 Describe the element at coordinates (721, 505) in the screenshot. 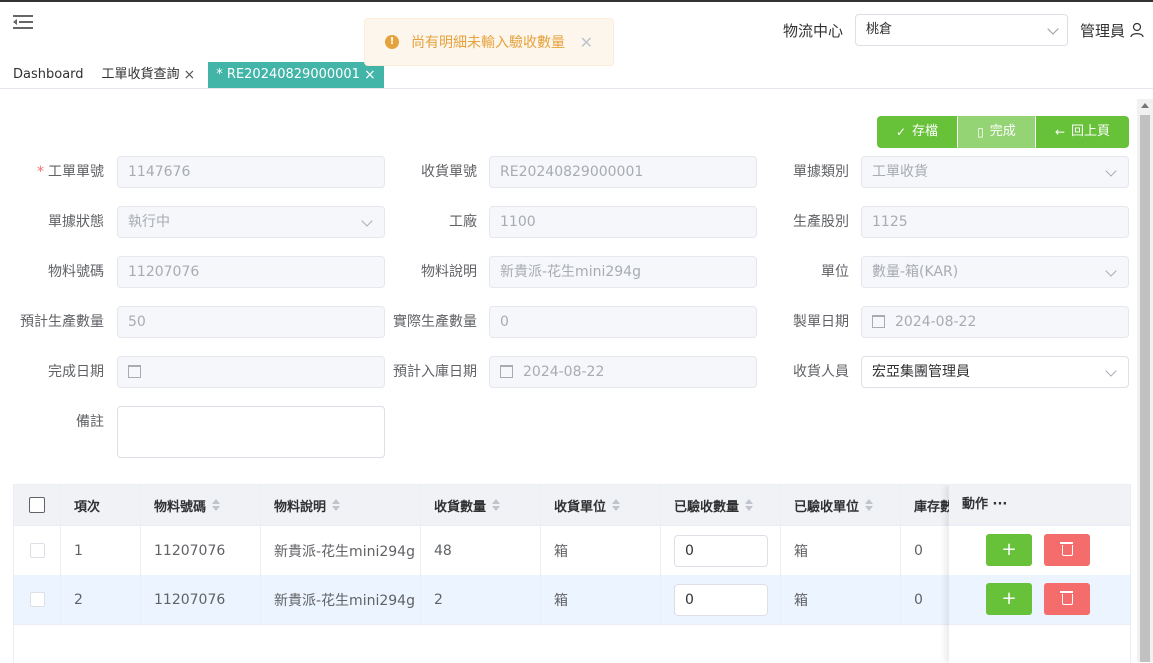

I see `col-accepted-qty: 已驗收數量` at that location.